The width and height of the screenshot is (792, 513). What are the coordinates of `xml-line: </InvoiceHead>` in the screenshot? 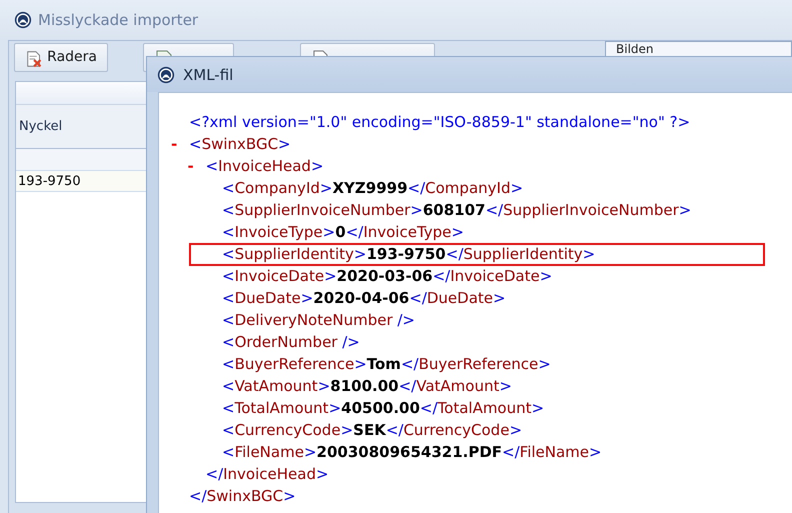 It's located at (267, 474).